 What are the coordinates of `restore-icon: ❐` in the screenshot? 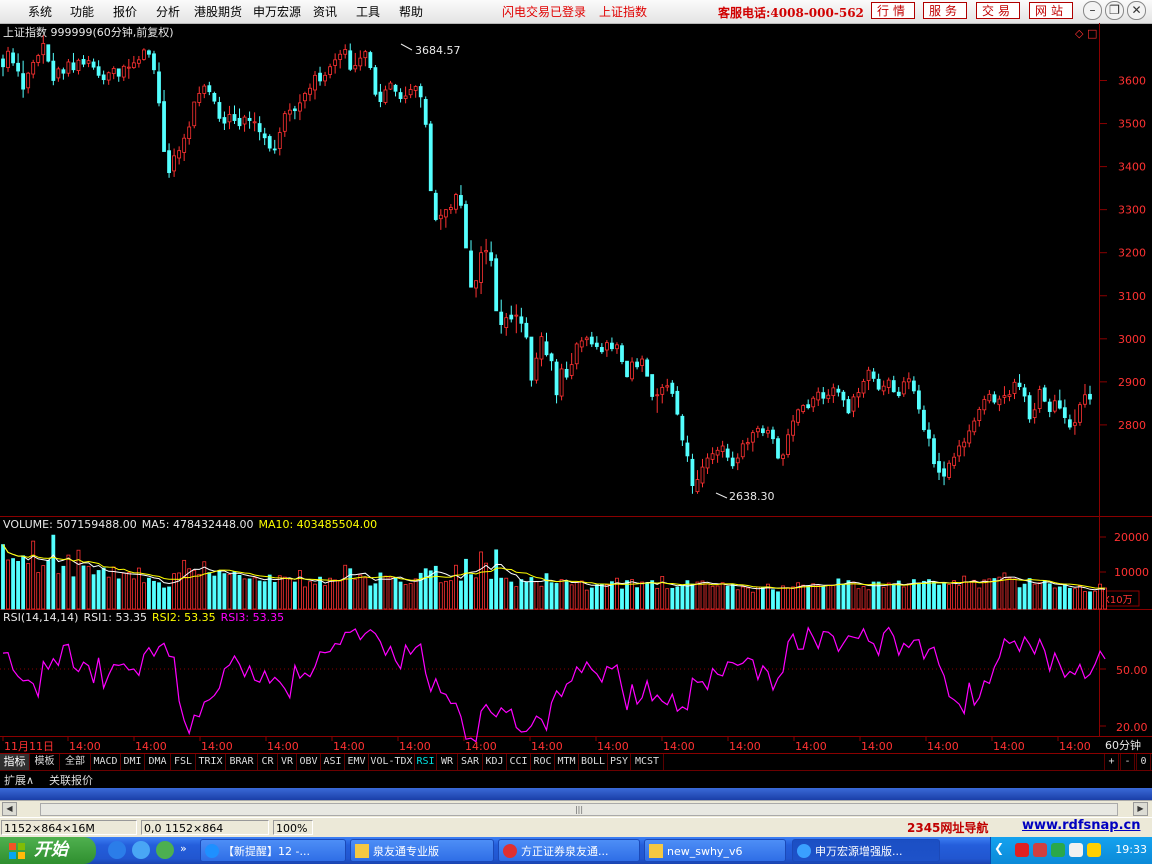 It's located at (1114, 10).